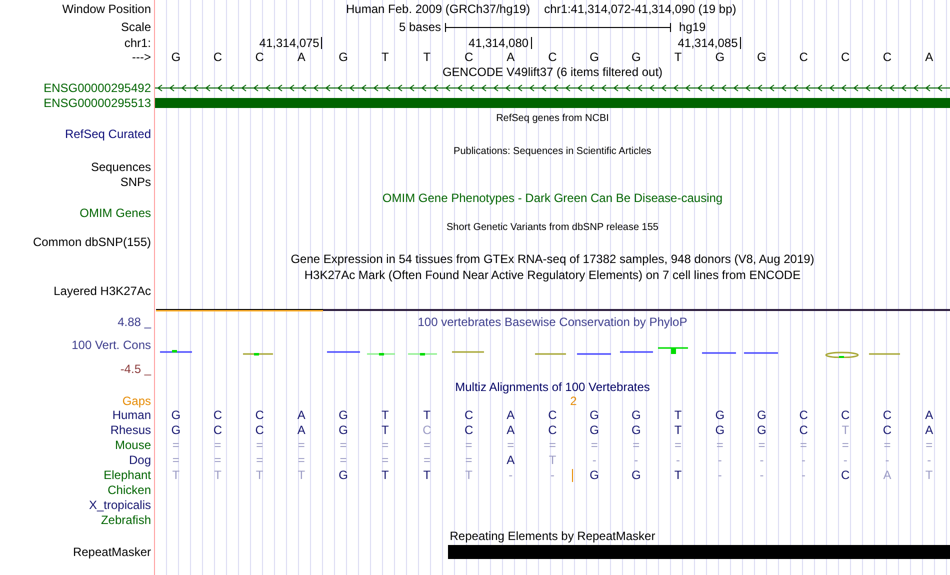 This screenshot has width=950, height=575. I want to click on assembly-name: Human Feb. 2009 (GRCh37/hg19), so click(438, 9).